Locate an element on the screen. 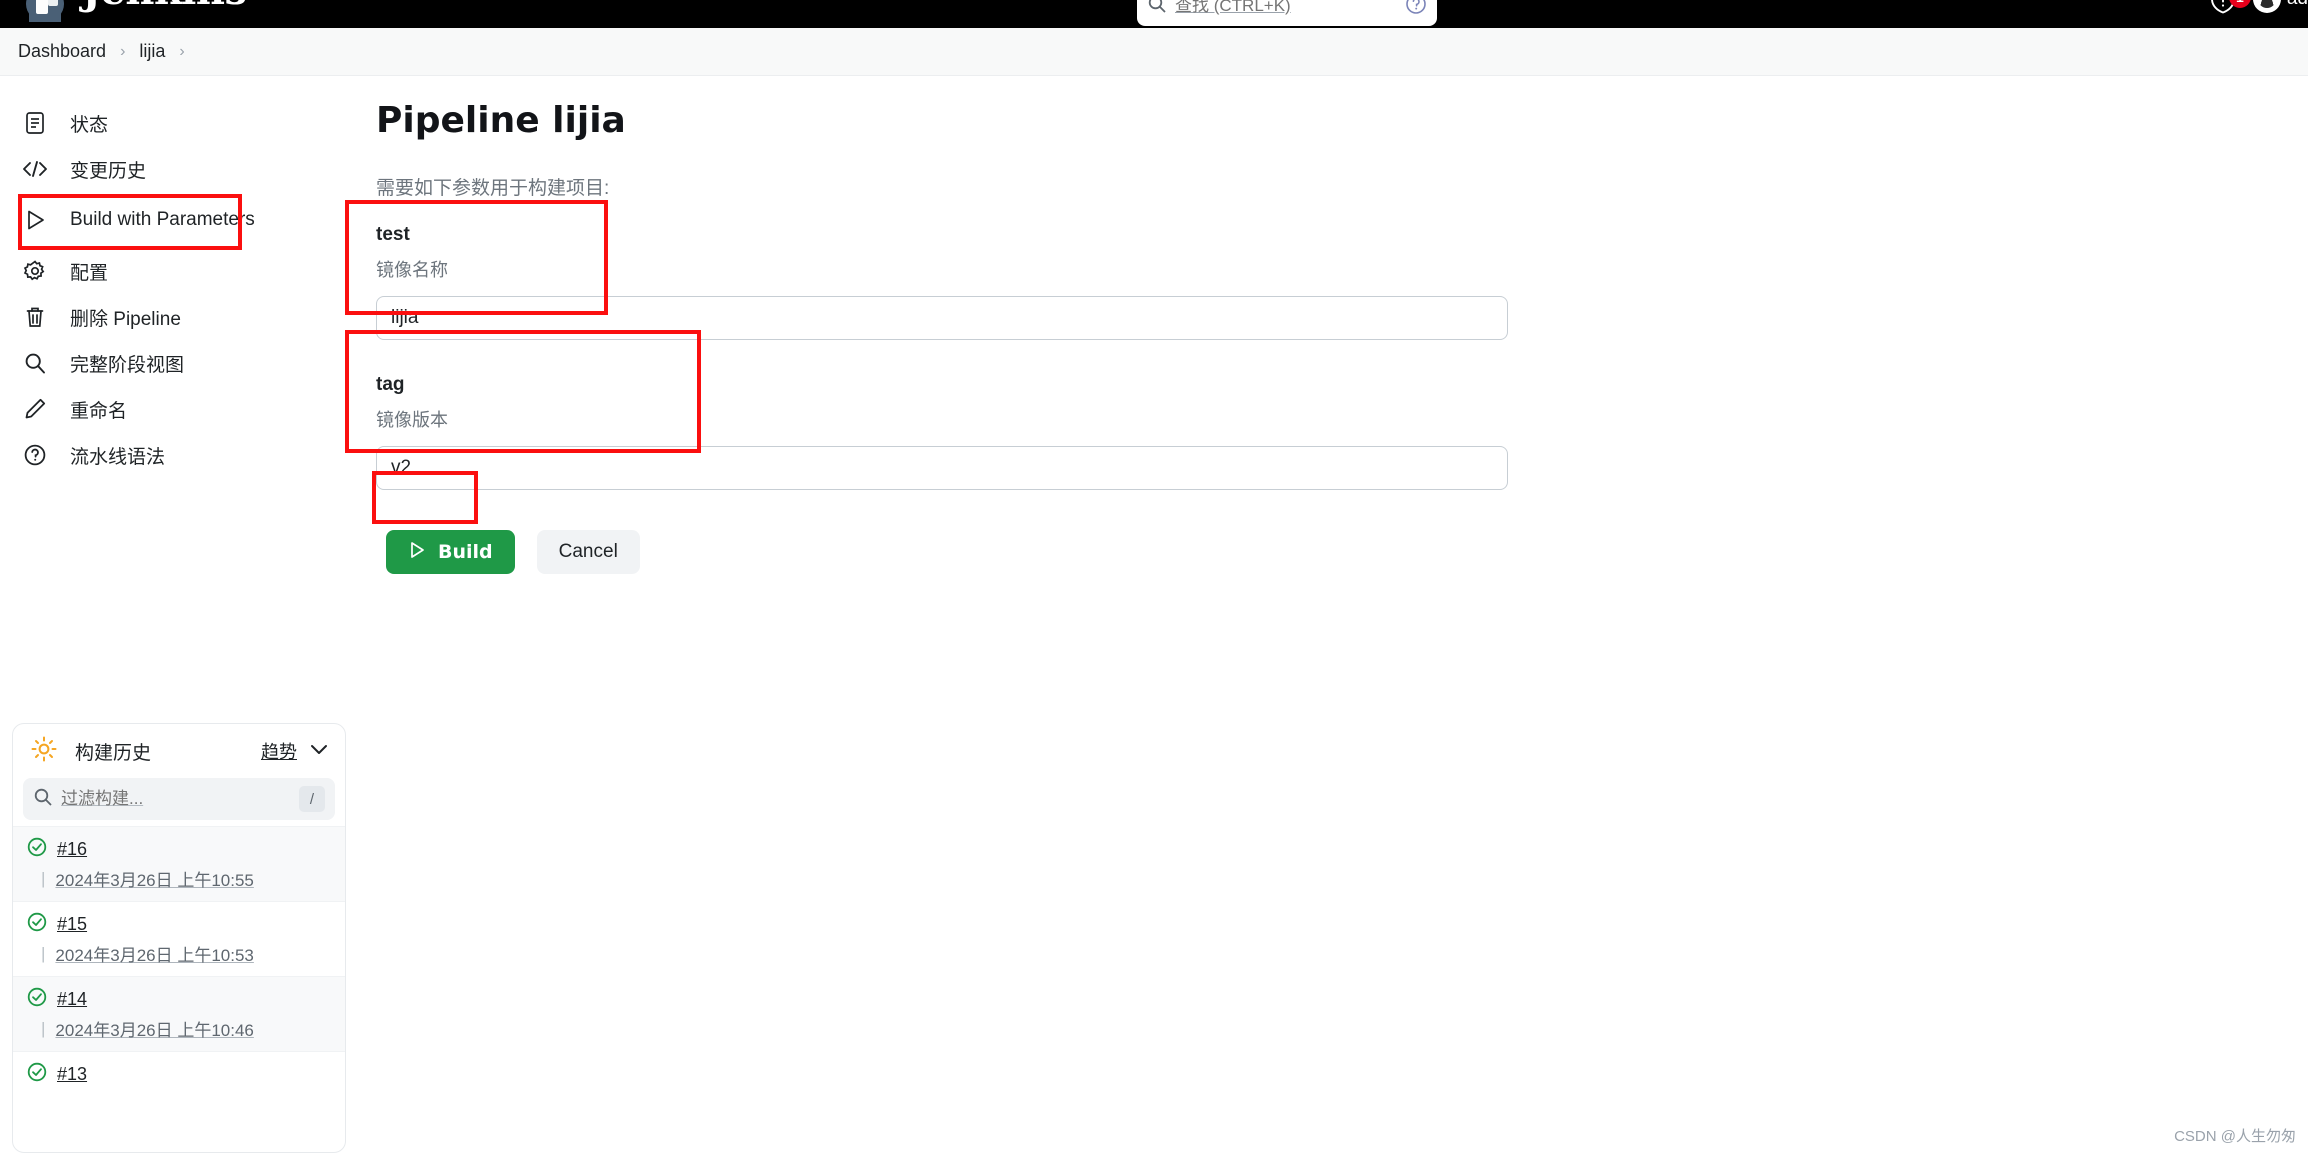 The width and height of the screenshot is (2308, 1153). help-circle-icon is located at coordinates (1416, 10).